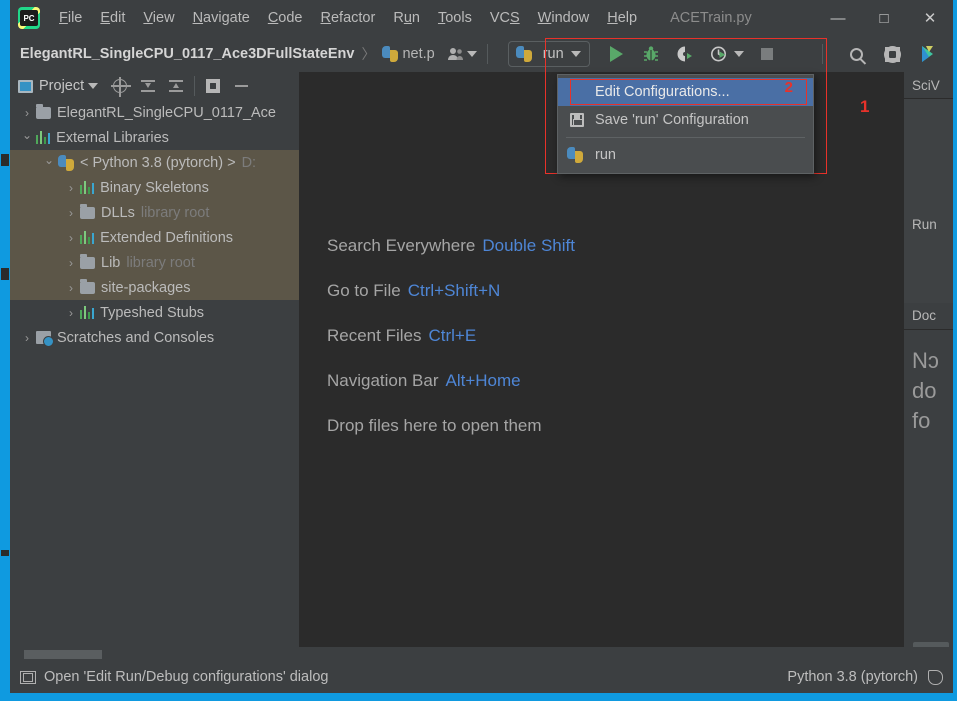  I want to click on tree-node: › ElegantRL_SingleCPU_0117_Ace, so click(154, 112).